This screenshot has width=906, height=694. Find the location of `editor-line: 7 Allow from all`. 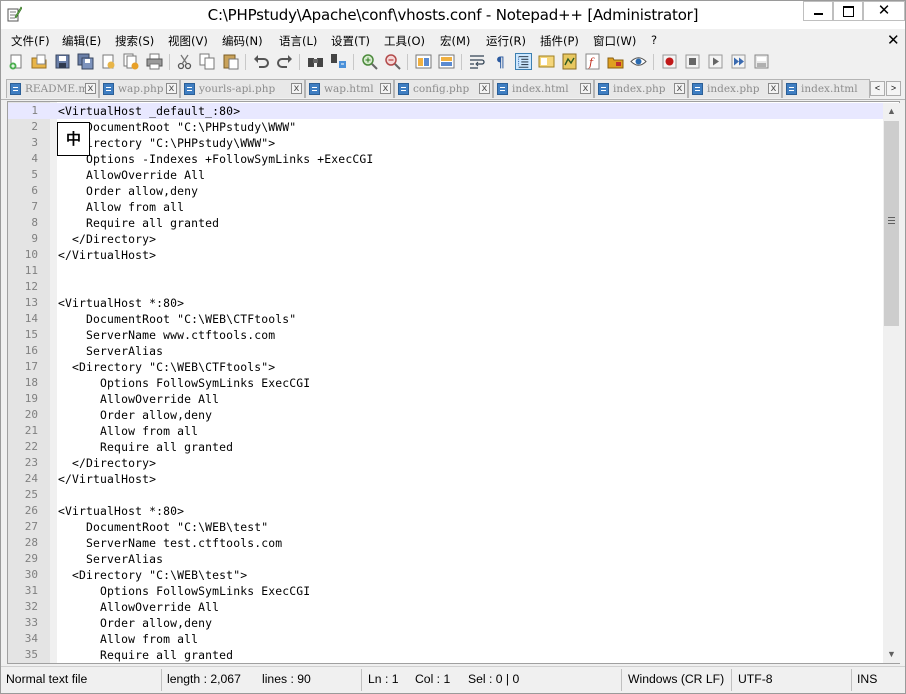

editor-line: 7 Allow from all is located at coordinates (446, 207).